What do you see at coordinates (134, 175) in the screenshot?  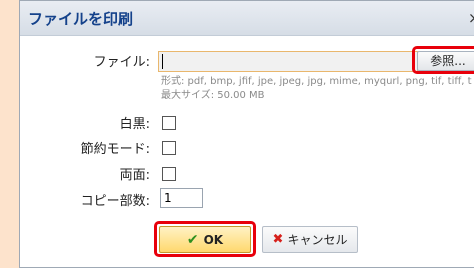 I see `duplex-label: 両面:` at bounding box center [134, 175].